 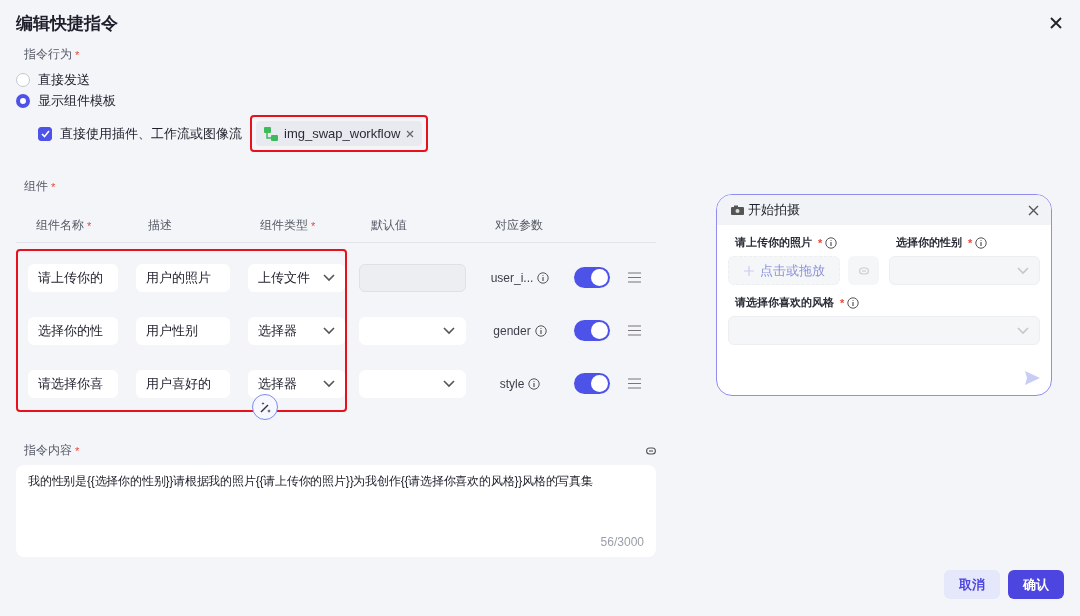 What do you see at coordinates (737, 210) in the screenshot?
I see `camera-icon` at bounding box center [737, 210].